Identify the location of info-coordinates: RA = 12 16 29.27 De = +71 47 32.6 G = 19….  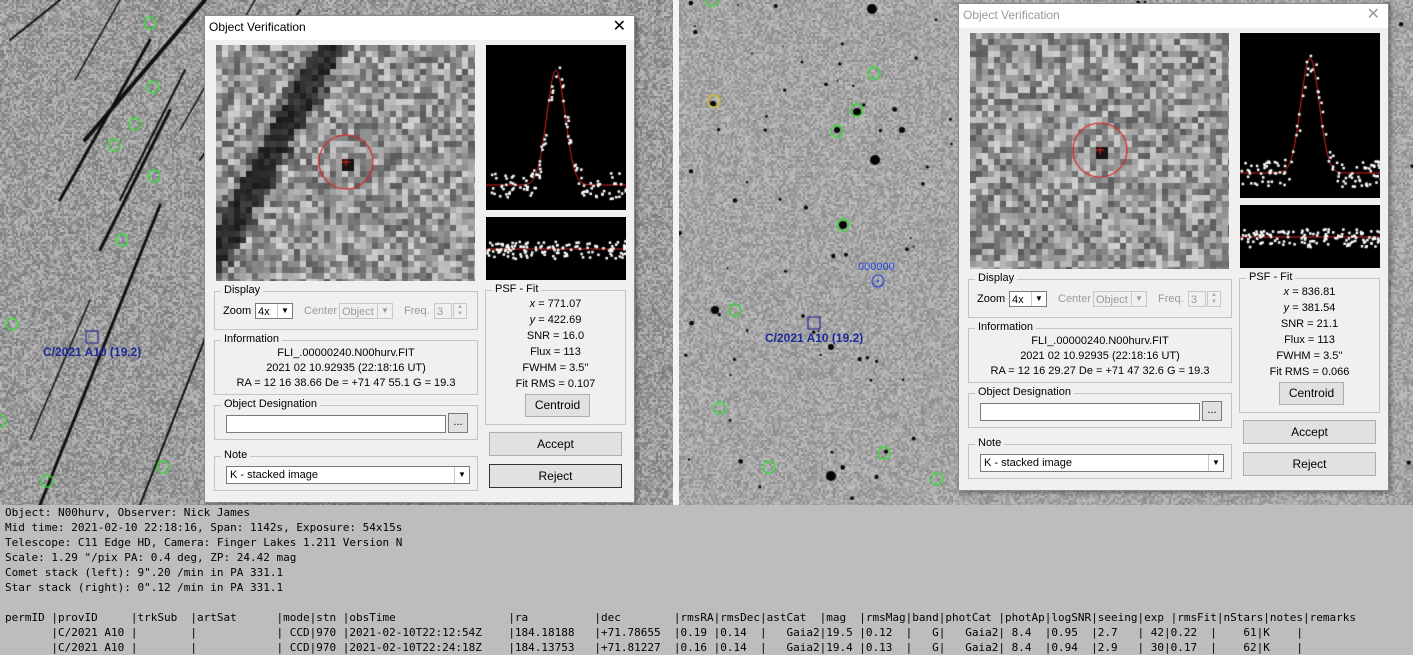
(1100, 371).